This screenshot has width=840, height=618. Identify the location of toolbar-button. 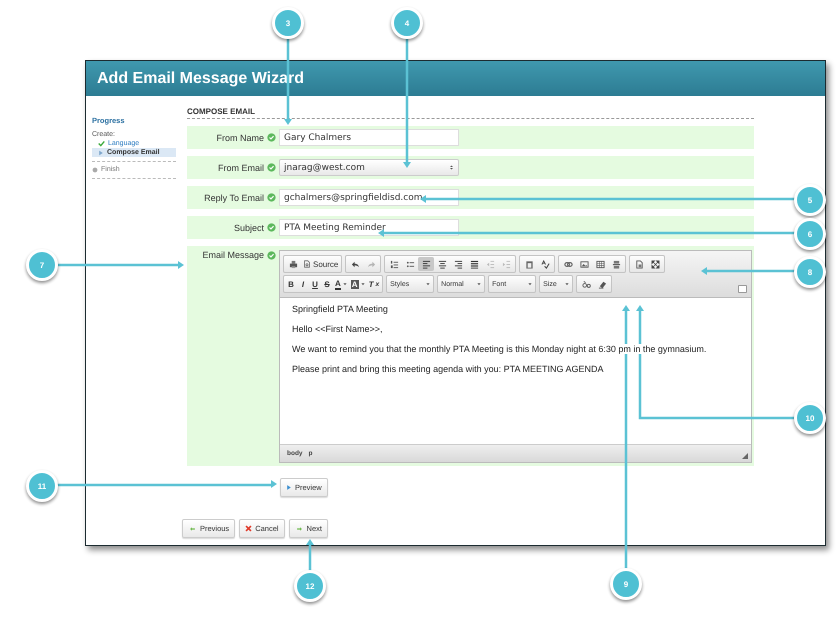
(426, 264).